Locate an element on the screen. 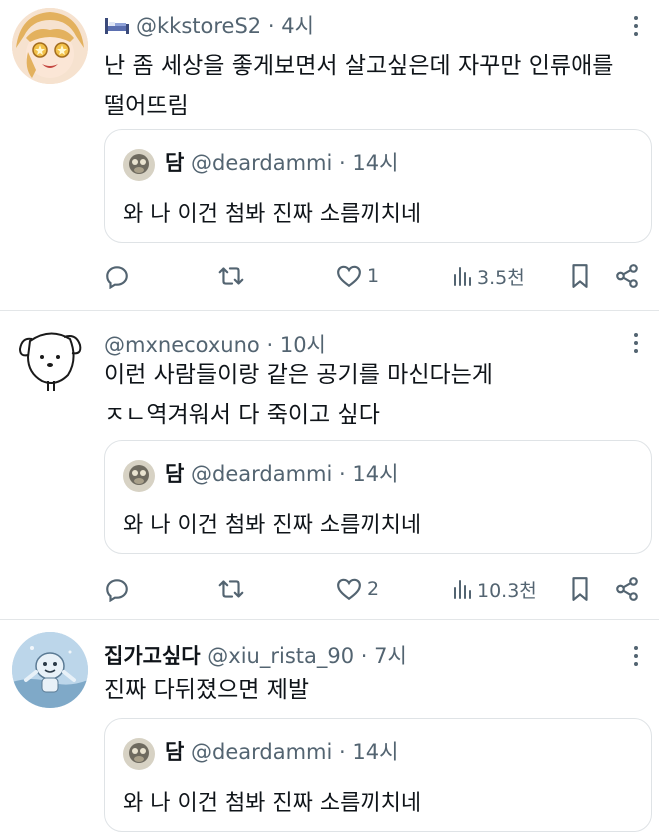 This screenshot has height=838, width=659. like-count: 1 is located at coordinates (373, 276).